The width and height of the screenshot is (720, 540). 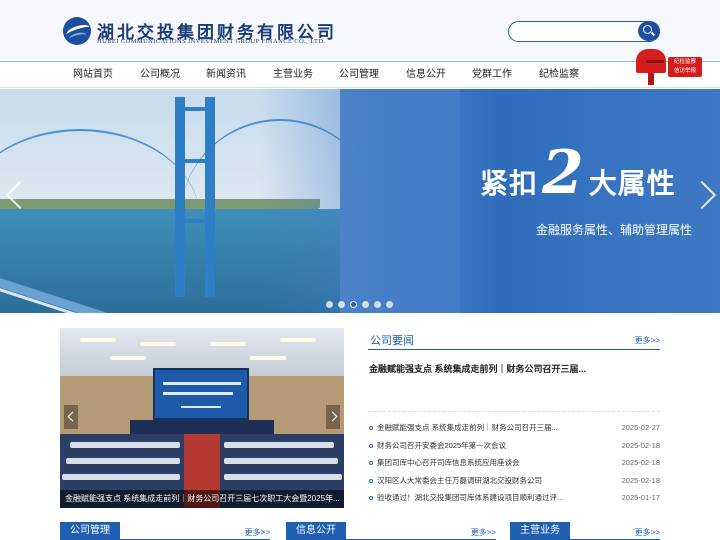 What do you see at coordinates (90, 531) in the screenshot?
I see `section-management-title: 公司管理` at bounding box center [90, 531].